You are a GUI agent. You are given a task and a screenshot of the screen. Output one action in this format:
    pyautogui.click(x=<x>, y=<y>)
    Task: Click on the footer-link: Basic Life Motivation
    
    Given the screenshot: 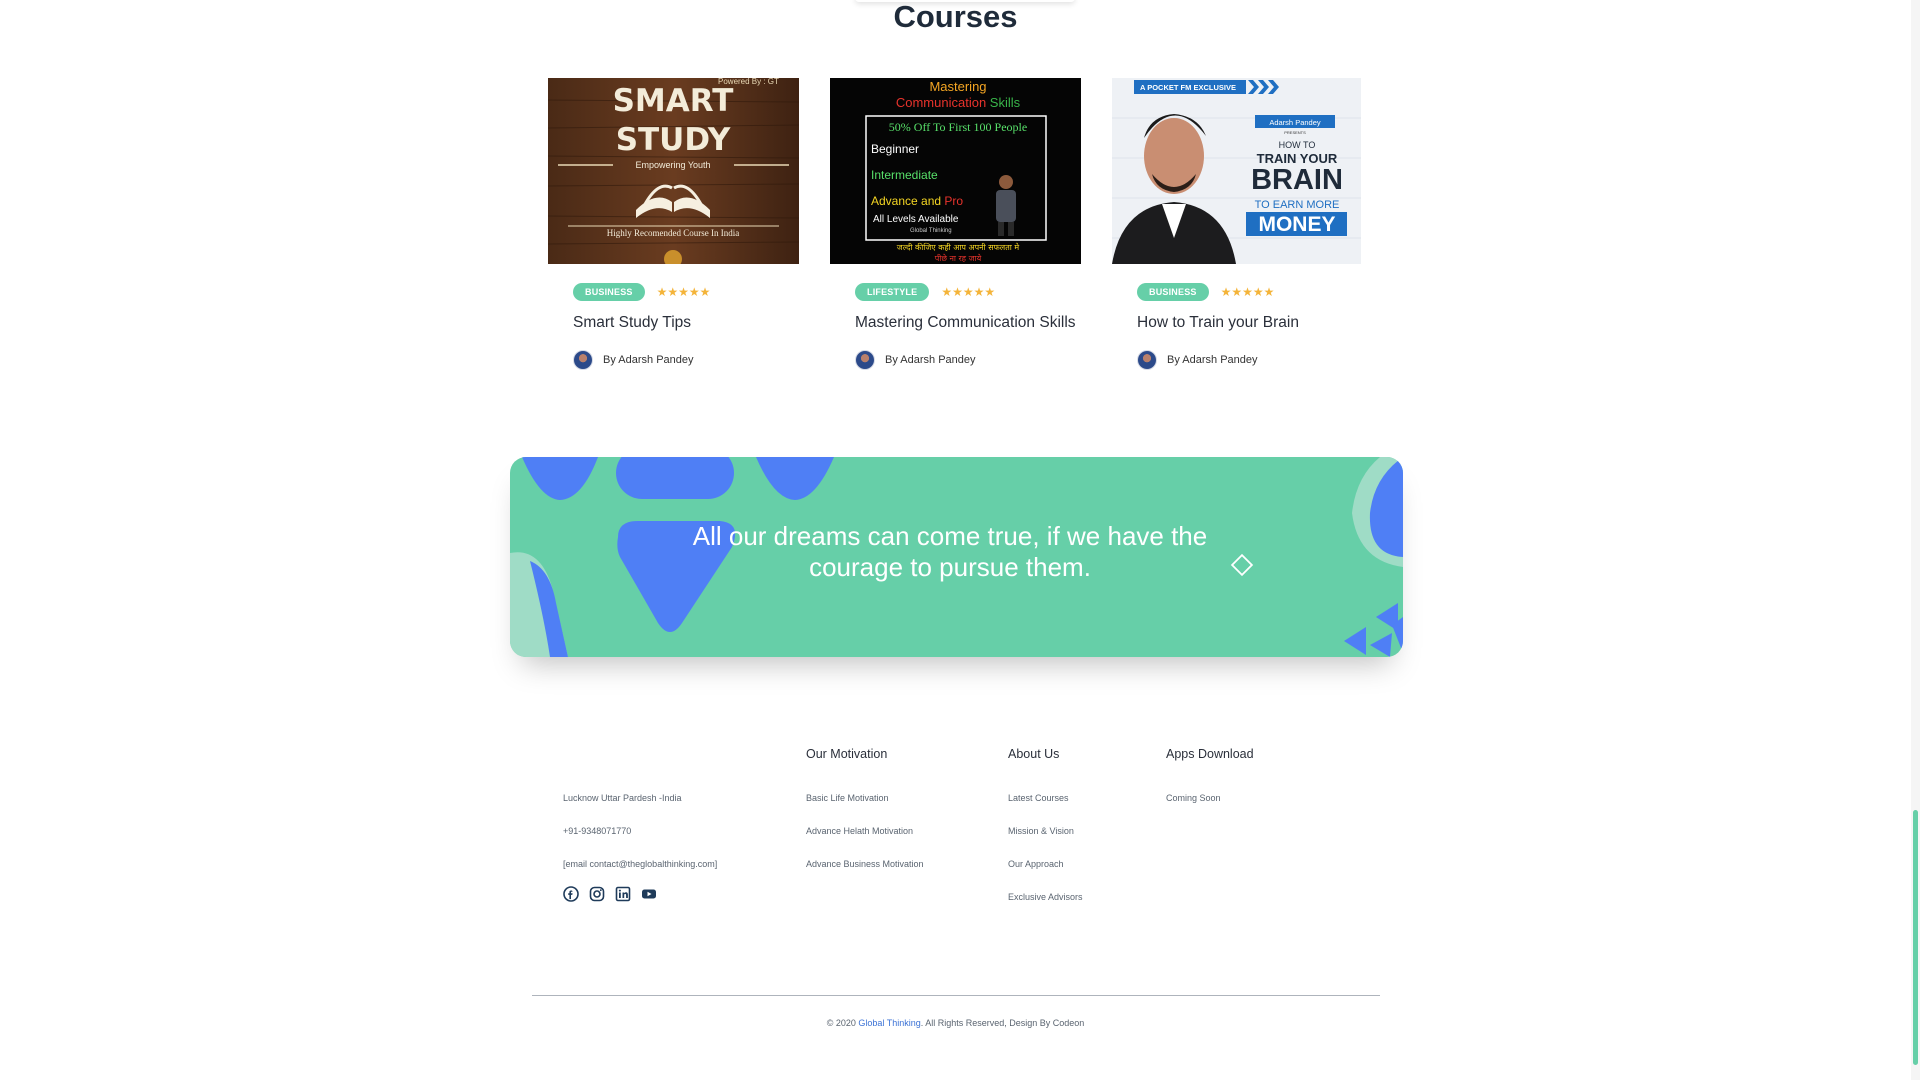 What is the action you would take?
    pyautogui.click(x=865, y=798)
    